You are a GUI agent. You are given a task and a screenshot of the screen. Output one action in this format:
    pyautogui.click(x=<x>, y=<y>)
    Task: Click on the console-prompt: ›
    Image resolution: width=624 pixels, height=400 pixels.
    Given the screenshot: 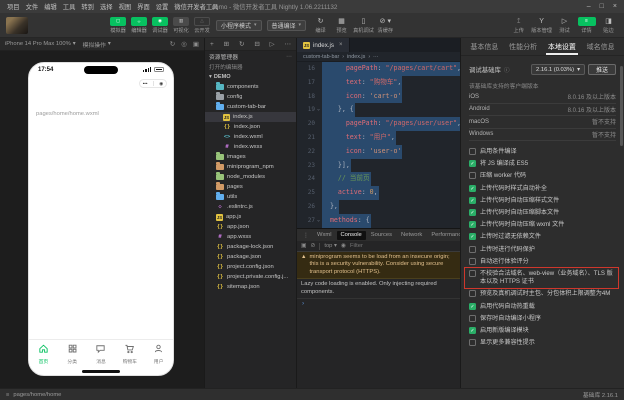 What is the action you would take?
    pyautogui.click(x=378, y=303)
    